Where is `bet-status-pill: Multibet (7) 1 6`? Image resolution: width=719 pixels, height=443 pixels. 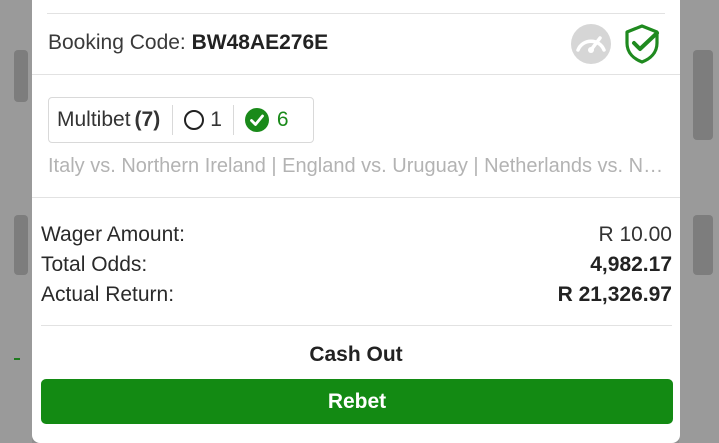
bet-status-pill: Multibet (7) 1 6 is located at coordinates (181, 120).